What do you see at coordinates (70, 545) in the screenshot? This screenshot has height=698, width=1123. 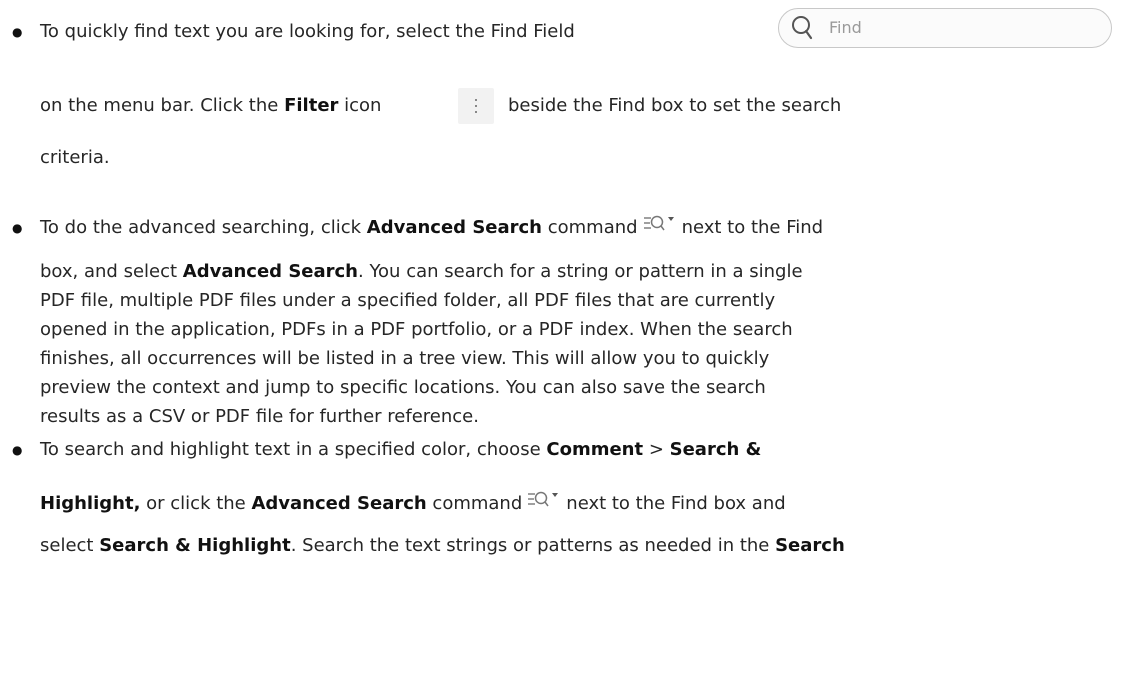 I see `text: select` at bounding box center [70, 545].